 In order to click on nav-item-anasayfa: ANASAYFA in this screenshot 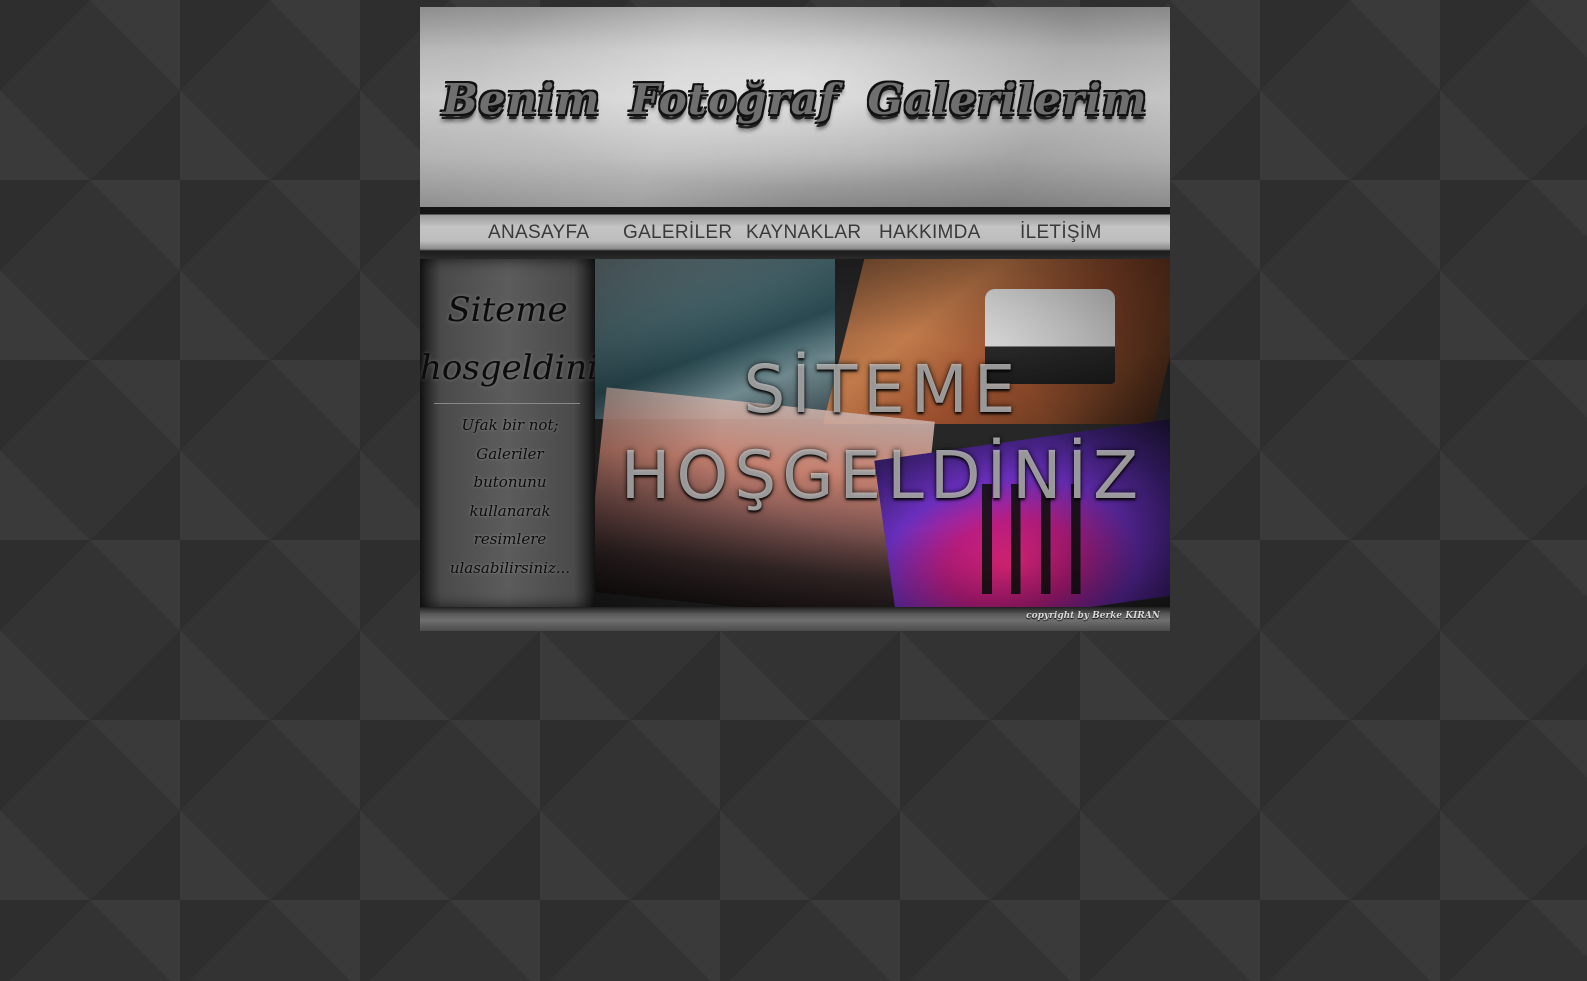, I will do `click(538, 233)`.